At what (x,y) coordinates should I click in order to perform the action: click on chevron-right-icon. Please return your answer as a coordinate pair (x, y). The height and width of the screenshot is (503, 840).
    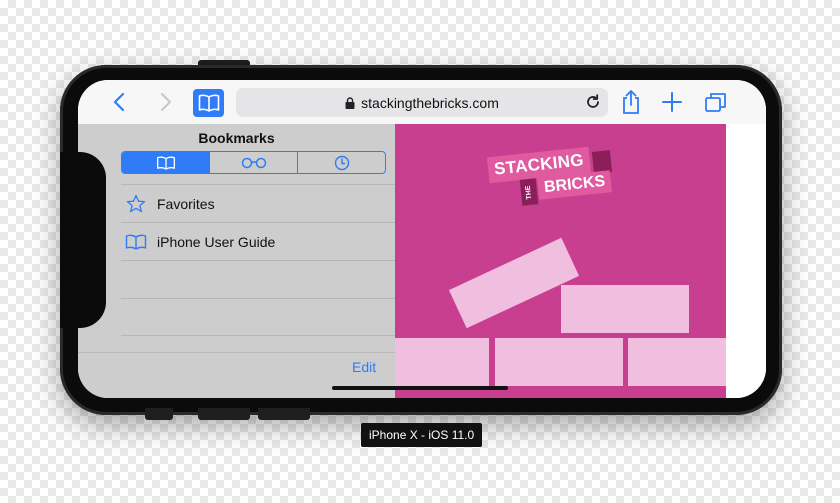
    Looking at the image, I should click on (166, 102).